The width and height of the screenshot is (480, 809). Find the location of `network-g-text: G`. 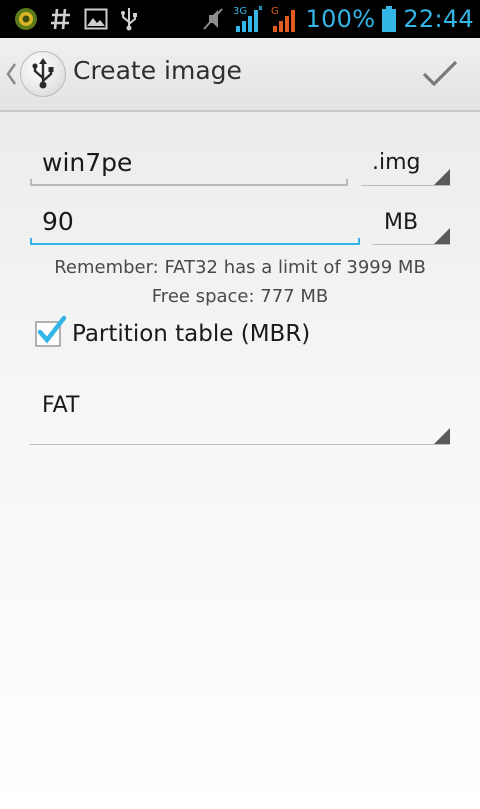

network-g-text: G is located at coordinates (275, 11).